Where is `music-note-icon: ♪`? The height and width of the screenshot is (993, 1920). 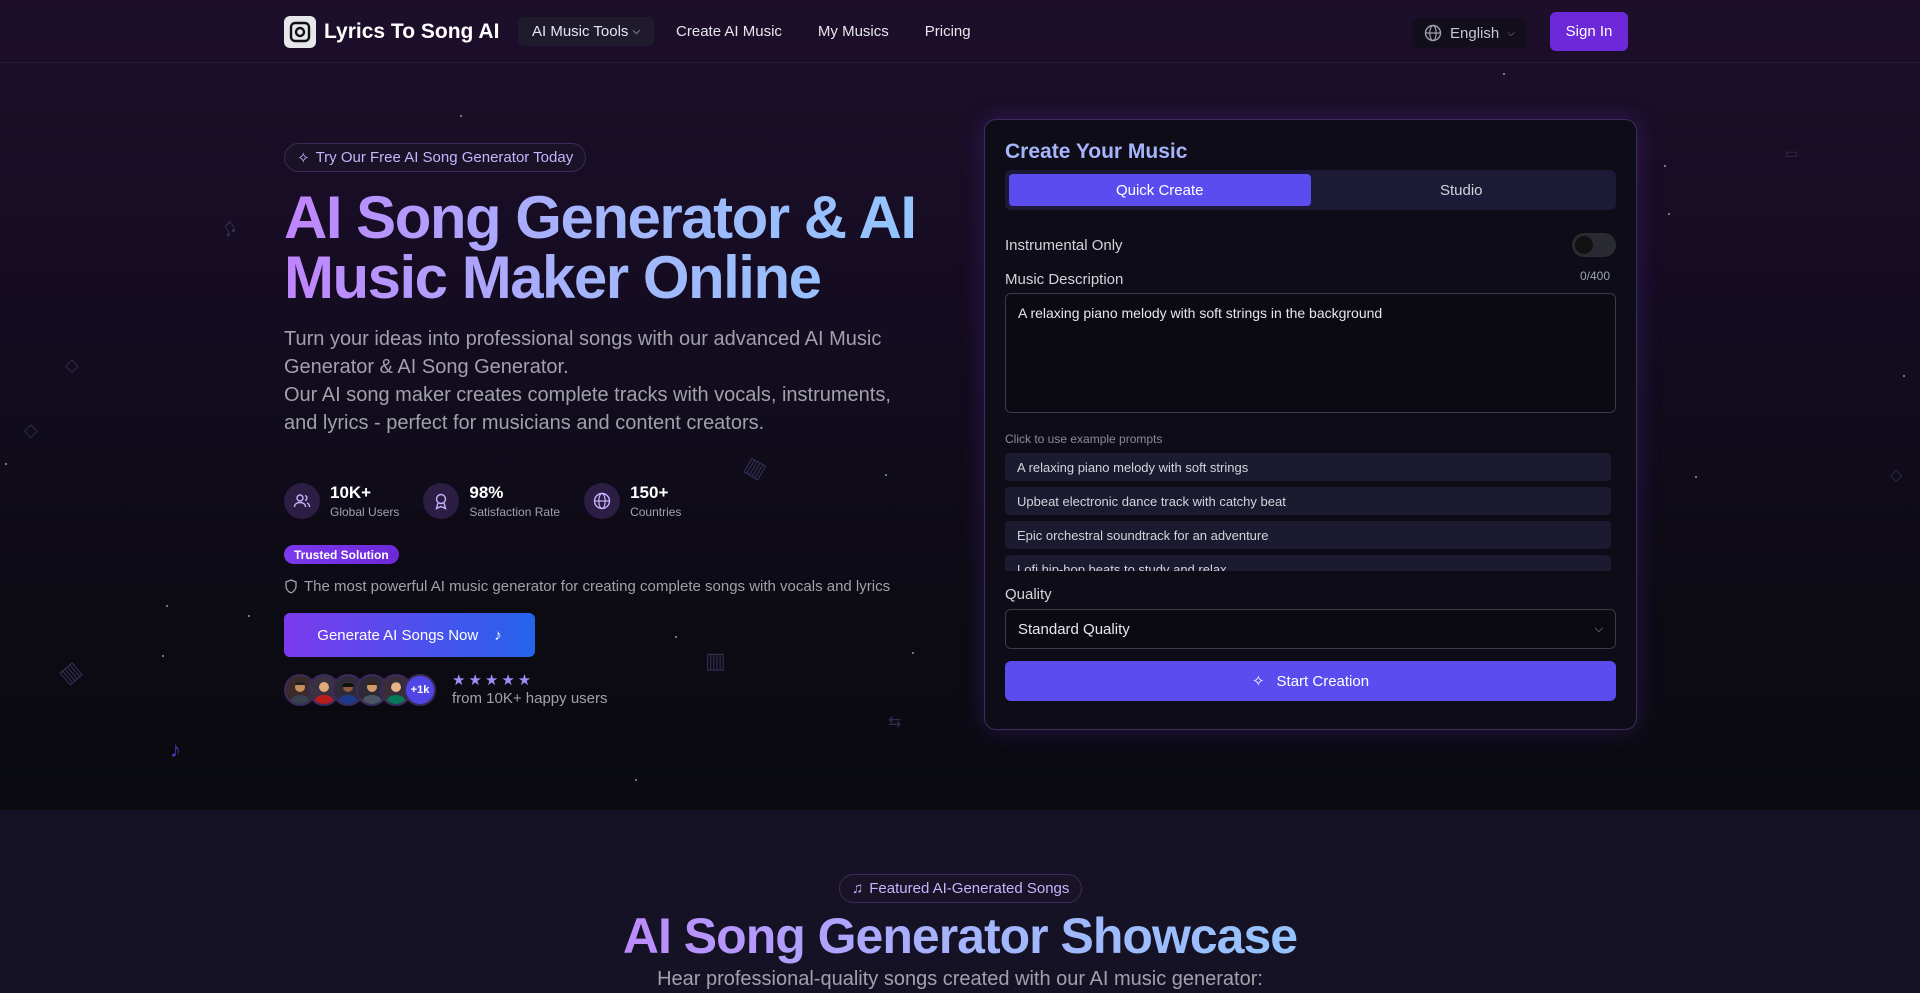
music-note-icon: ♪ is located at coordinates (498, 635).